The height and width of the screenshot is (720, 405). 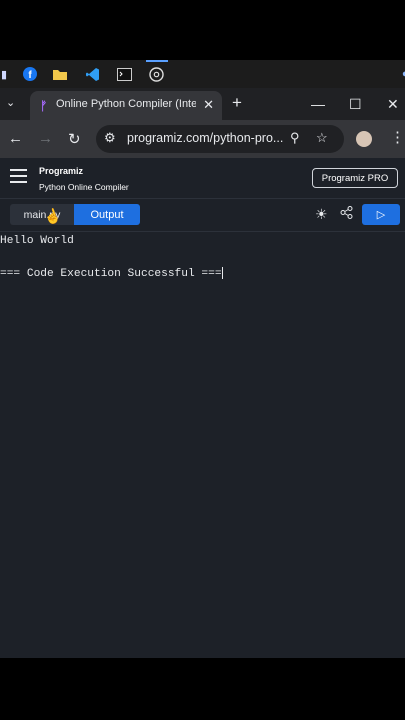 I want to click on minimize-button: —, so click(x=318, y=104).